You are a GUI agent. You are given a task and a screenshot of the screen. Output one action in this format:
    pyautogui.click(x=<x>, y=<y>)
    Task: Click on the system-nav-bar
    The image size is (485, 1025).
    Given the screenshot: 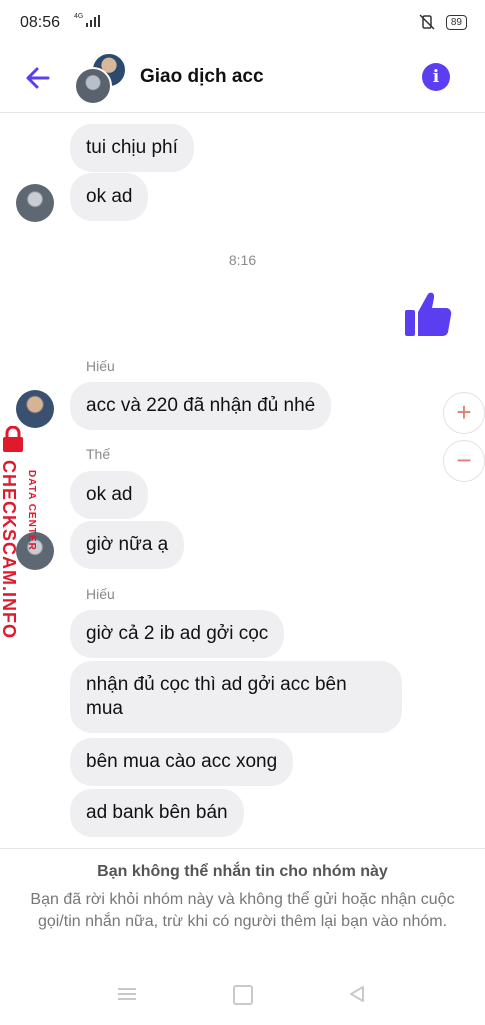 What is the action you would take?
    pyautogui.click(x=242, y=997)
    